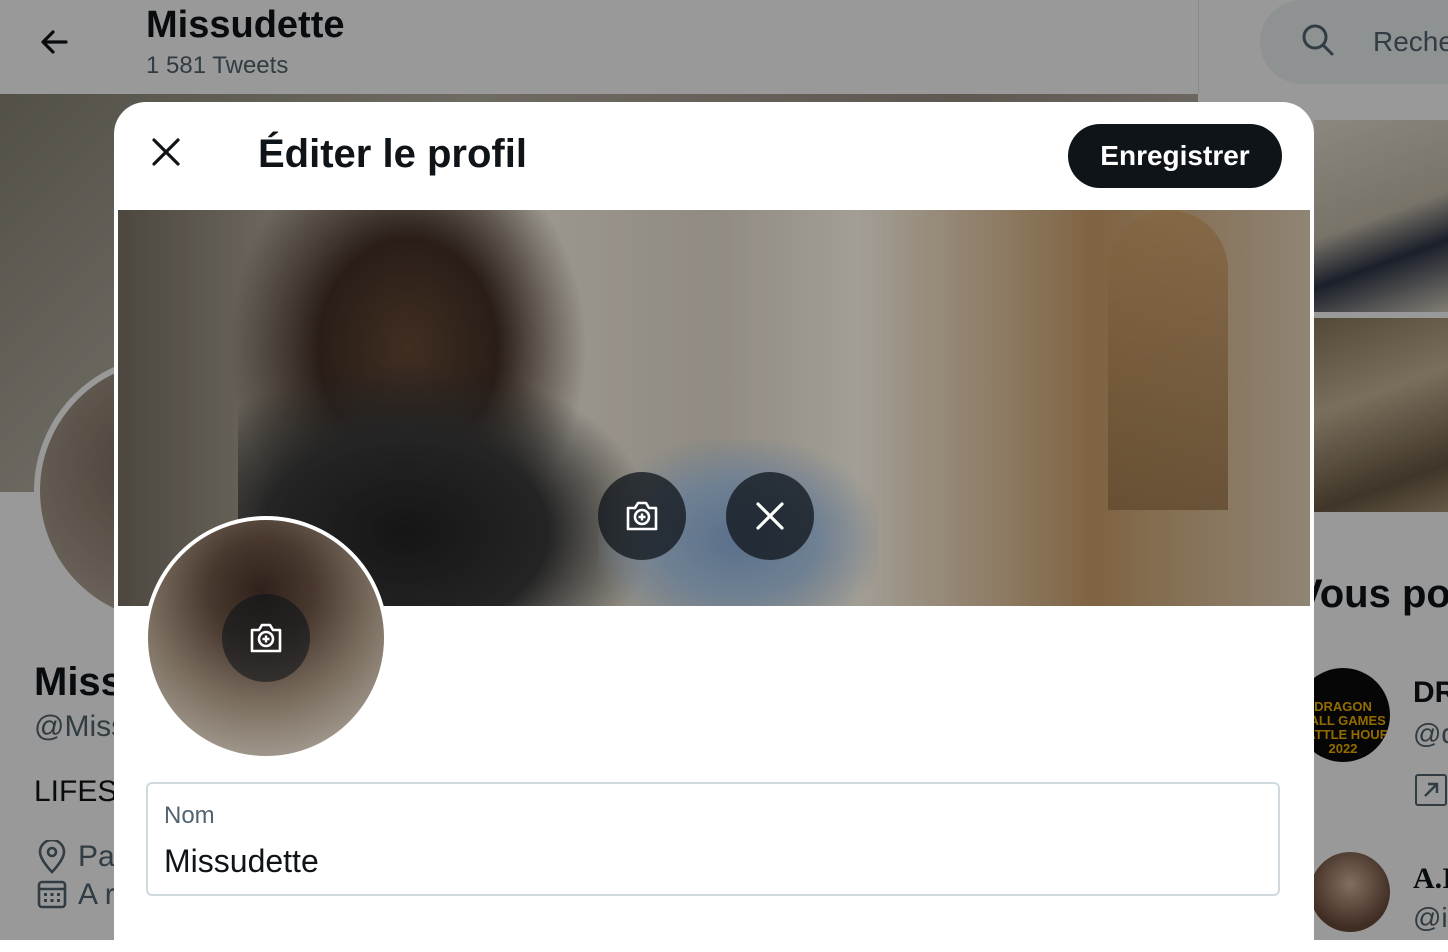 Image resolution: width=1448 pixels, height=952 pixels. Describe the element at coordinates (1175, 156) in the screenshot. I see `save-button: Enregistrer` at that location.